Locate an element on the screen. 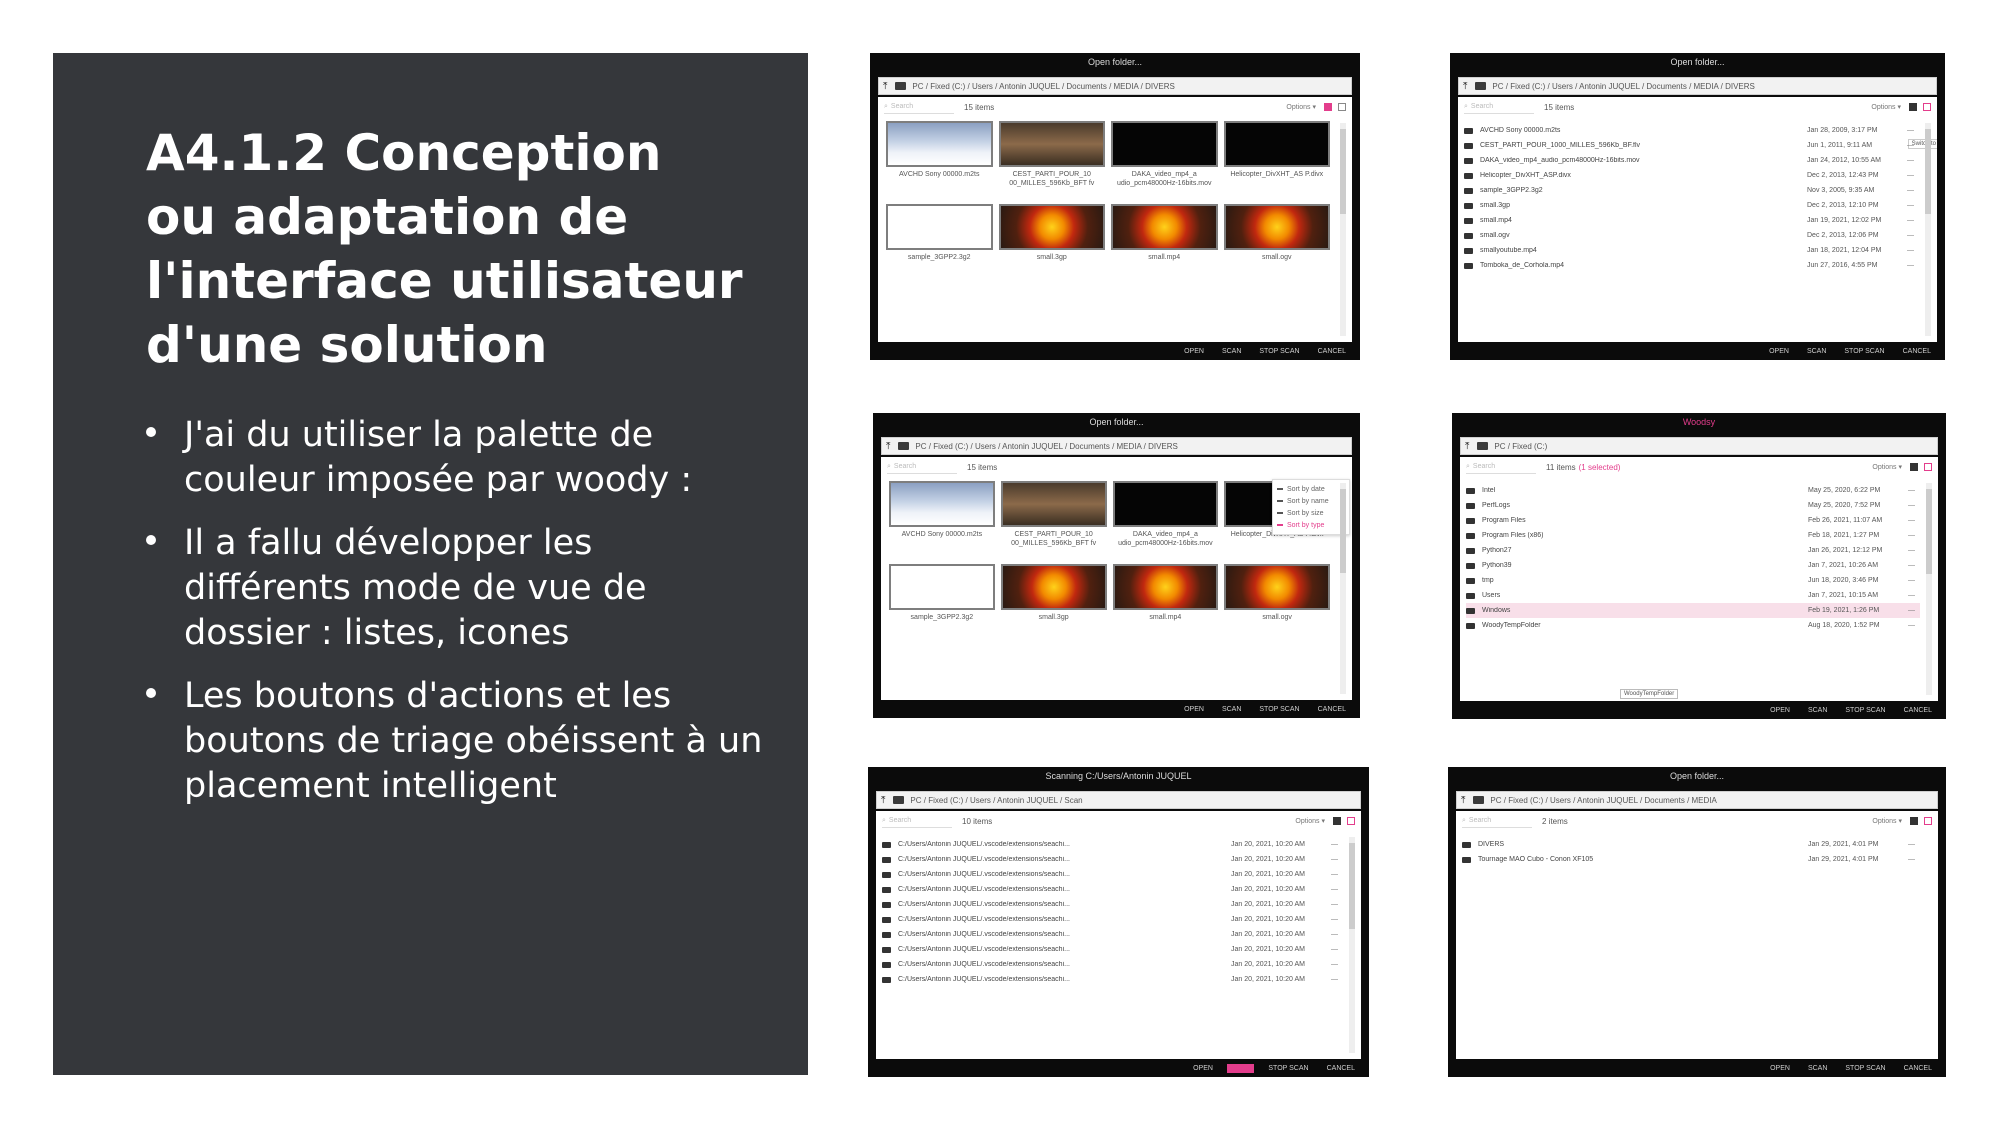  sort-by-type-item: Sort by type is located at coordinates (1311, 525).